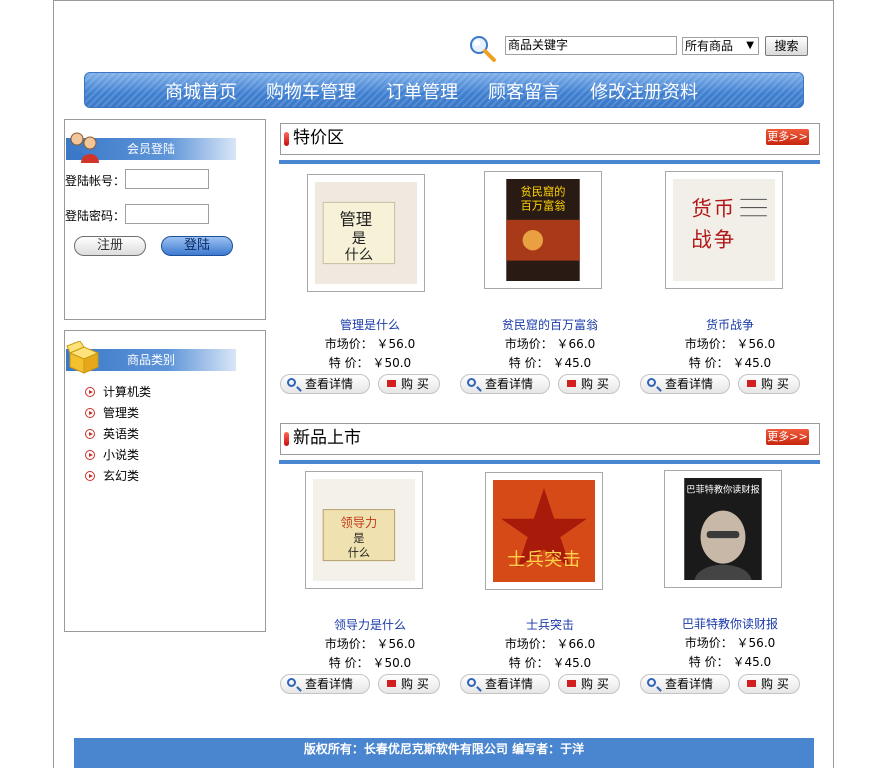 The image size is (888, 768). What do you see at coordinates (118, 392) in the screenshot?
I see `category-item: 计算机类` at bounding box center [118, 392].